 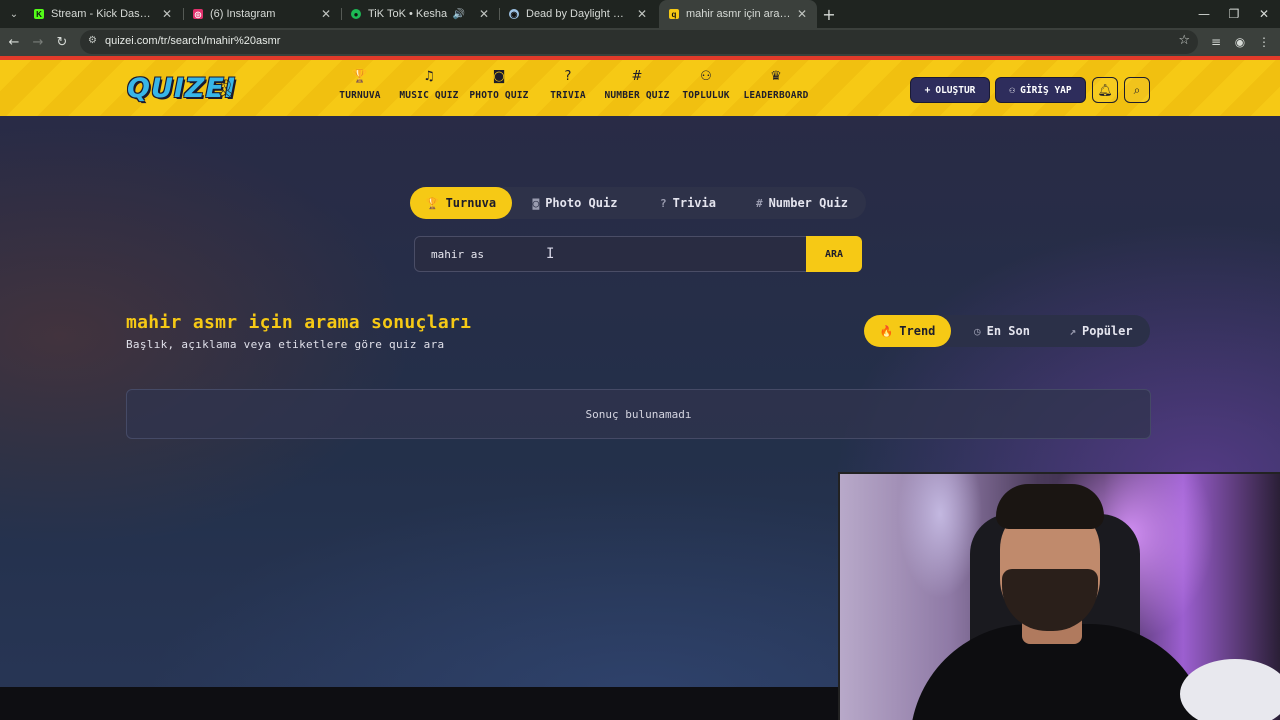 I want to click on tab-turnuva: 🏆 Turnuva, so click(x=461, y=203).